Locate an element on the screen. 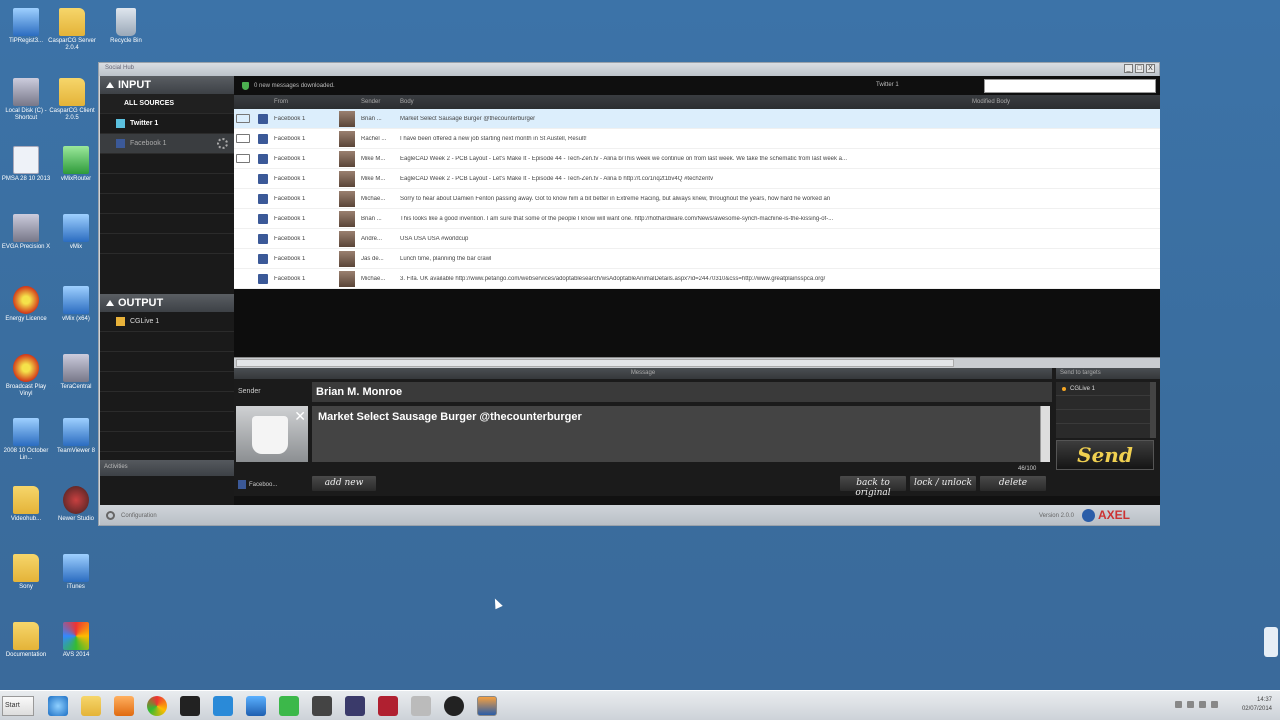 This screenshot has width=1280, height=720. avatar is located at coordinates (347, 119).